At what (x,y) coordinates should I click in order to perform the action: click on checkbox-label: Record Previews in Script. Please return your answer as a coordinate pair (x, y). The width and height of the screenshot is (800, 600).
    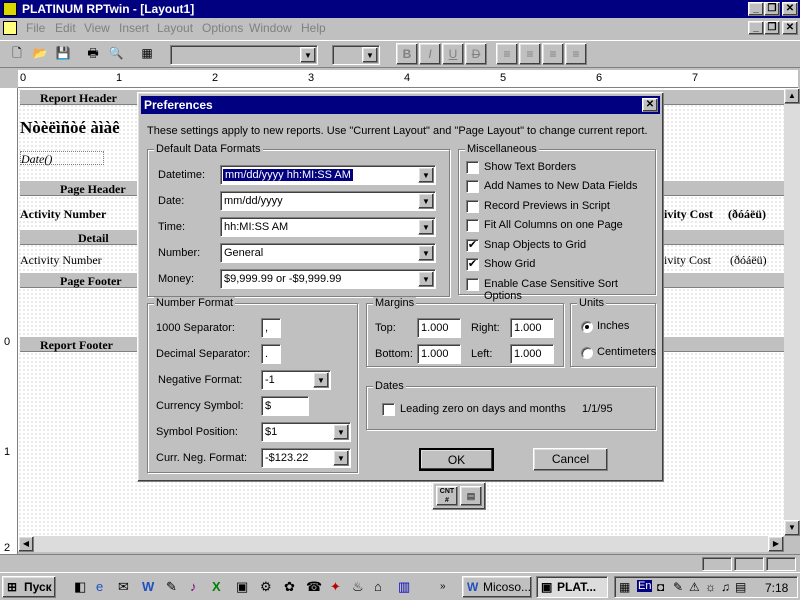
    Looking at the image, I should click on (547, 206).